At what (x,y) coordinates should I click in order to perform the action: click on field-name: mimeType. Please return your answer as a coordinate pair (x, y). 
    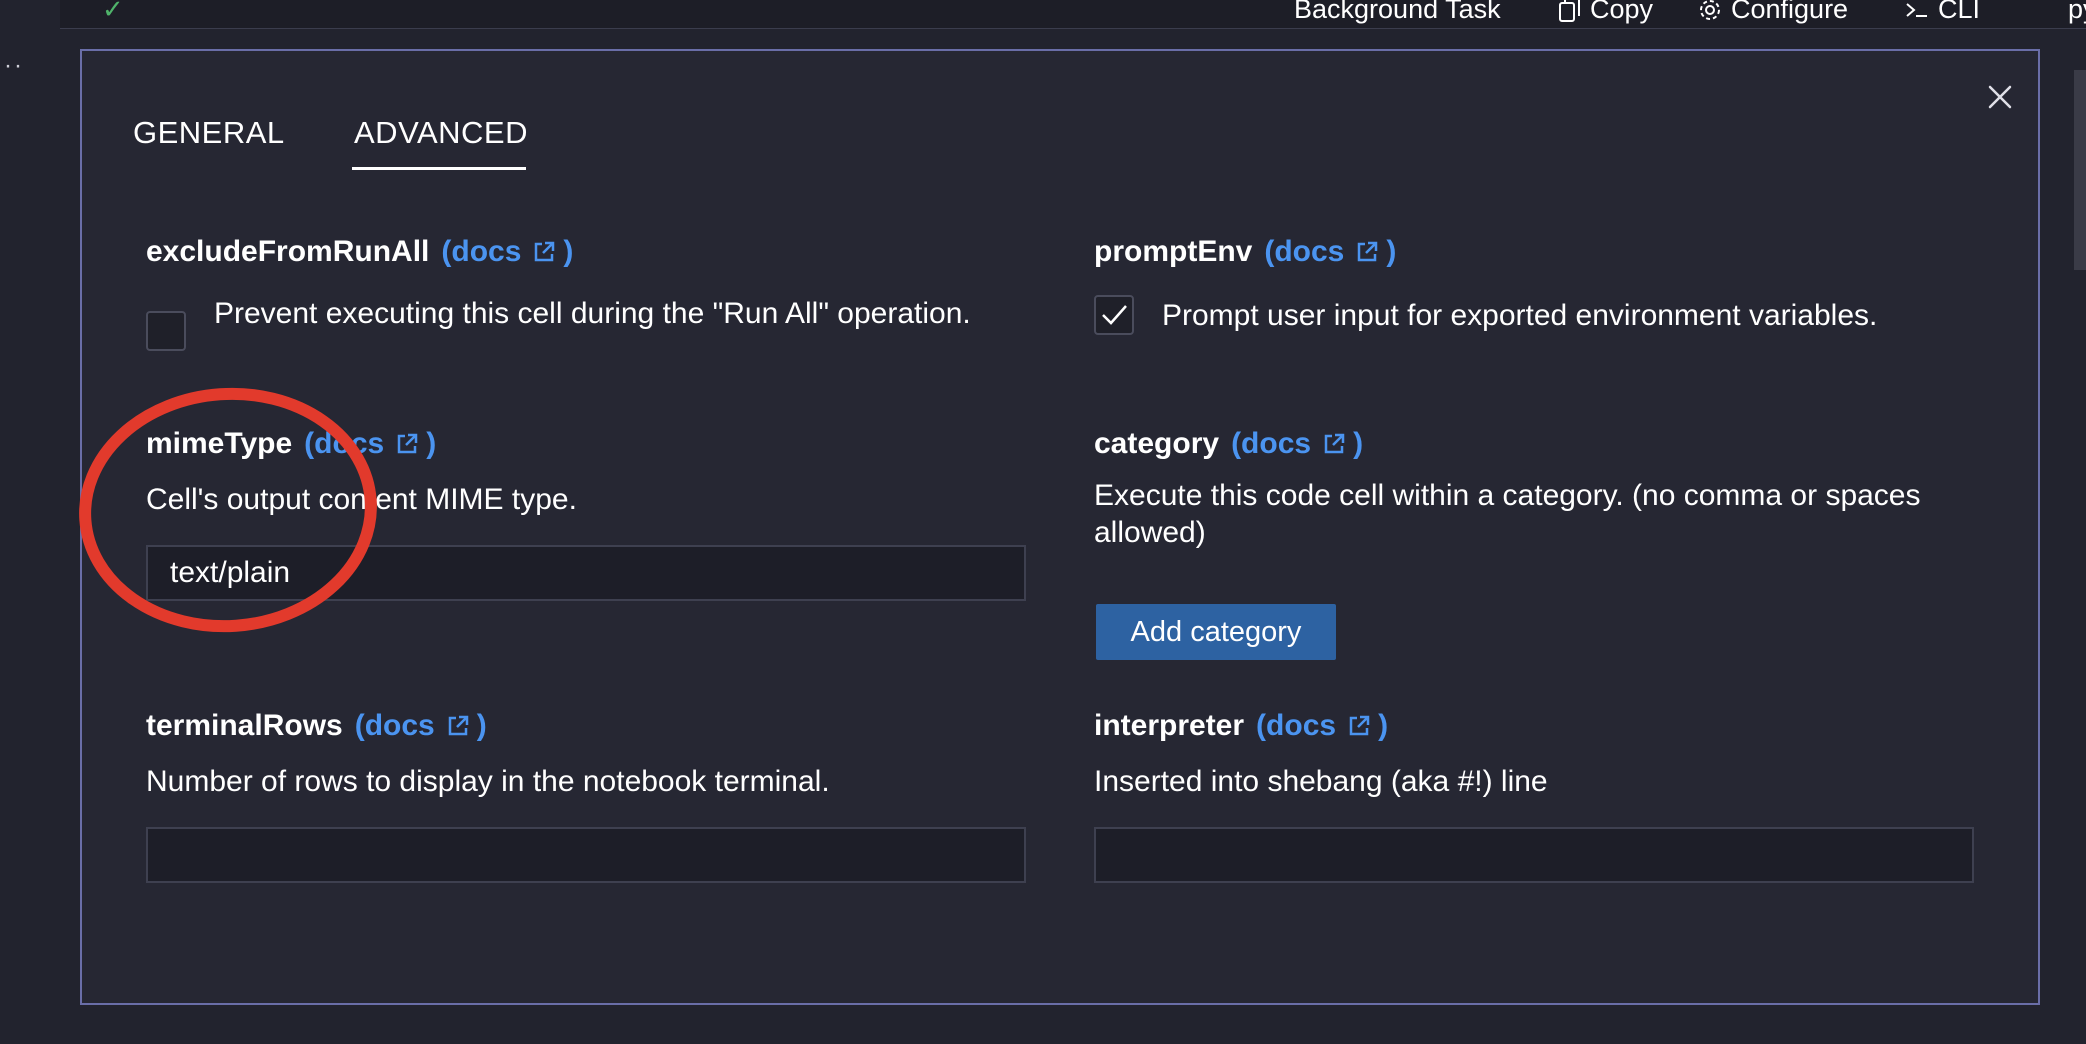
    Looking at the image, I should click on (219, 443).